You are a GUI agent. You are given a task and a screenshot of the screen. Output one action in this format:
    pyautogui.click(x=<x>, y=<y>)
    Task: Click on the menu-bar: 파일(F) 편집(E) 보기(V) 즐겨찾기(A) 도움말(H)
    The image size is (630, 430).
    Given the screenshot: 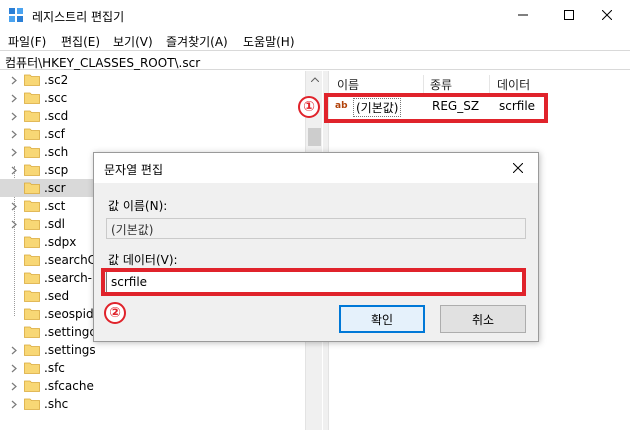 What is the action you would take?
    pyautogui.click(x=315, y=40)
    